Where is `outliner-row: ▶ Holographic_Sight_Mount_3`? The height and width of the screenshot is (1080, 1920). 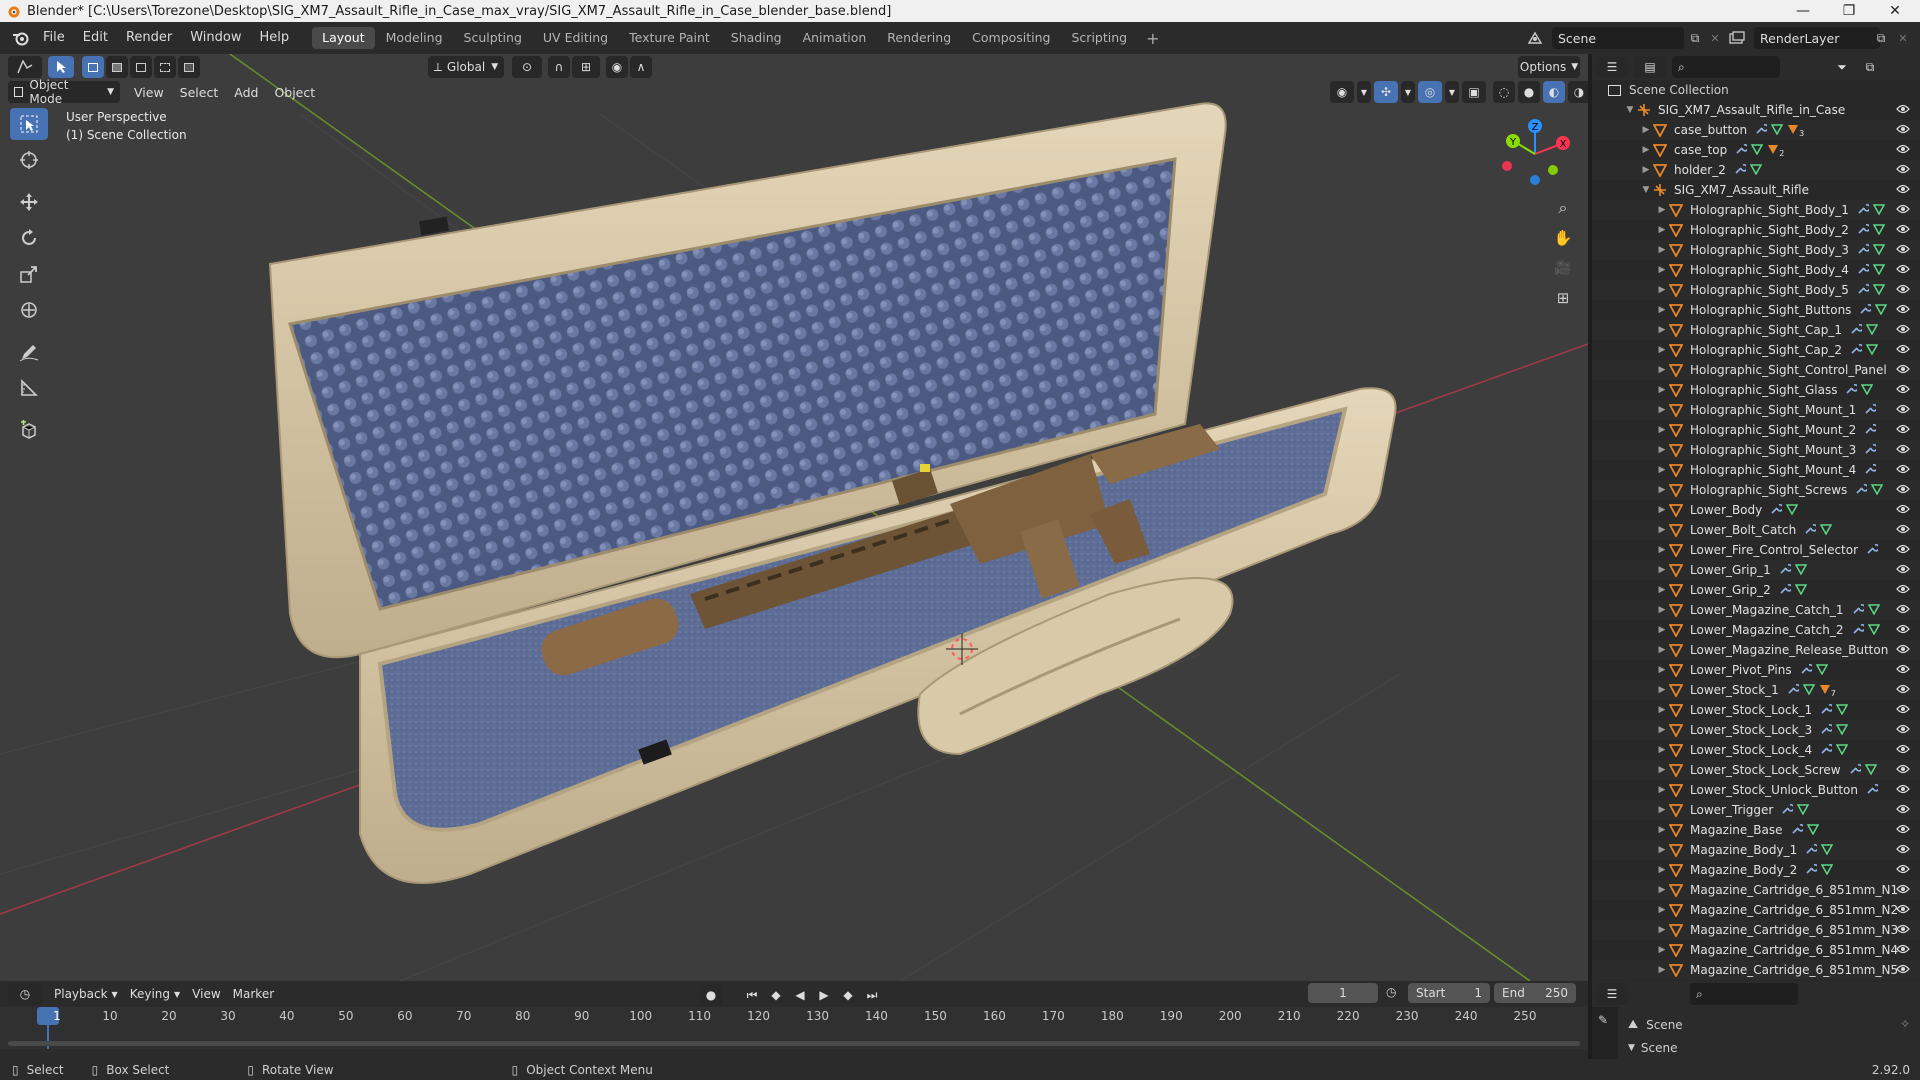
outliner-row: ▶ Holographic_Sight_Mount_3 is located at coordinates (1756, 450).